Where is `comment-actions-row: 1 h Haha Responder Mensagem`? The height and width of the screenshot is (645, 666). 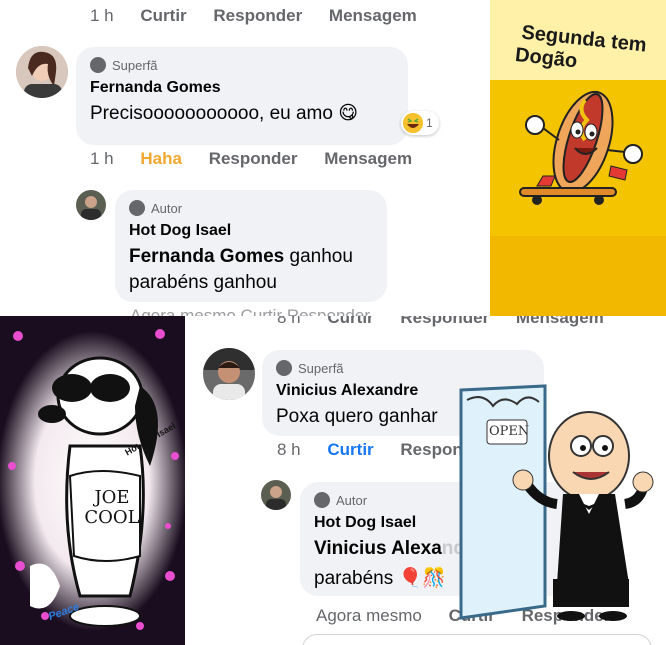 comment-actions-row: 1 h Haha Responder Mensagem is located at coordinates (262, 159).